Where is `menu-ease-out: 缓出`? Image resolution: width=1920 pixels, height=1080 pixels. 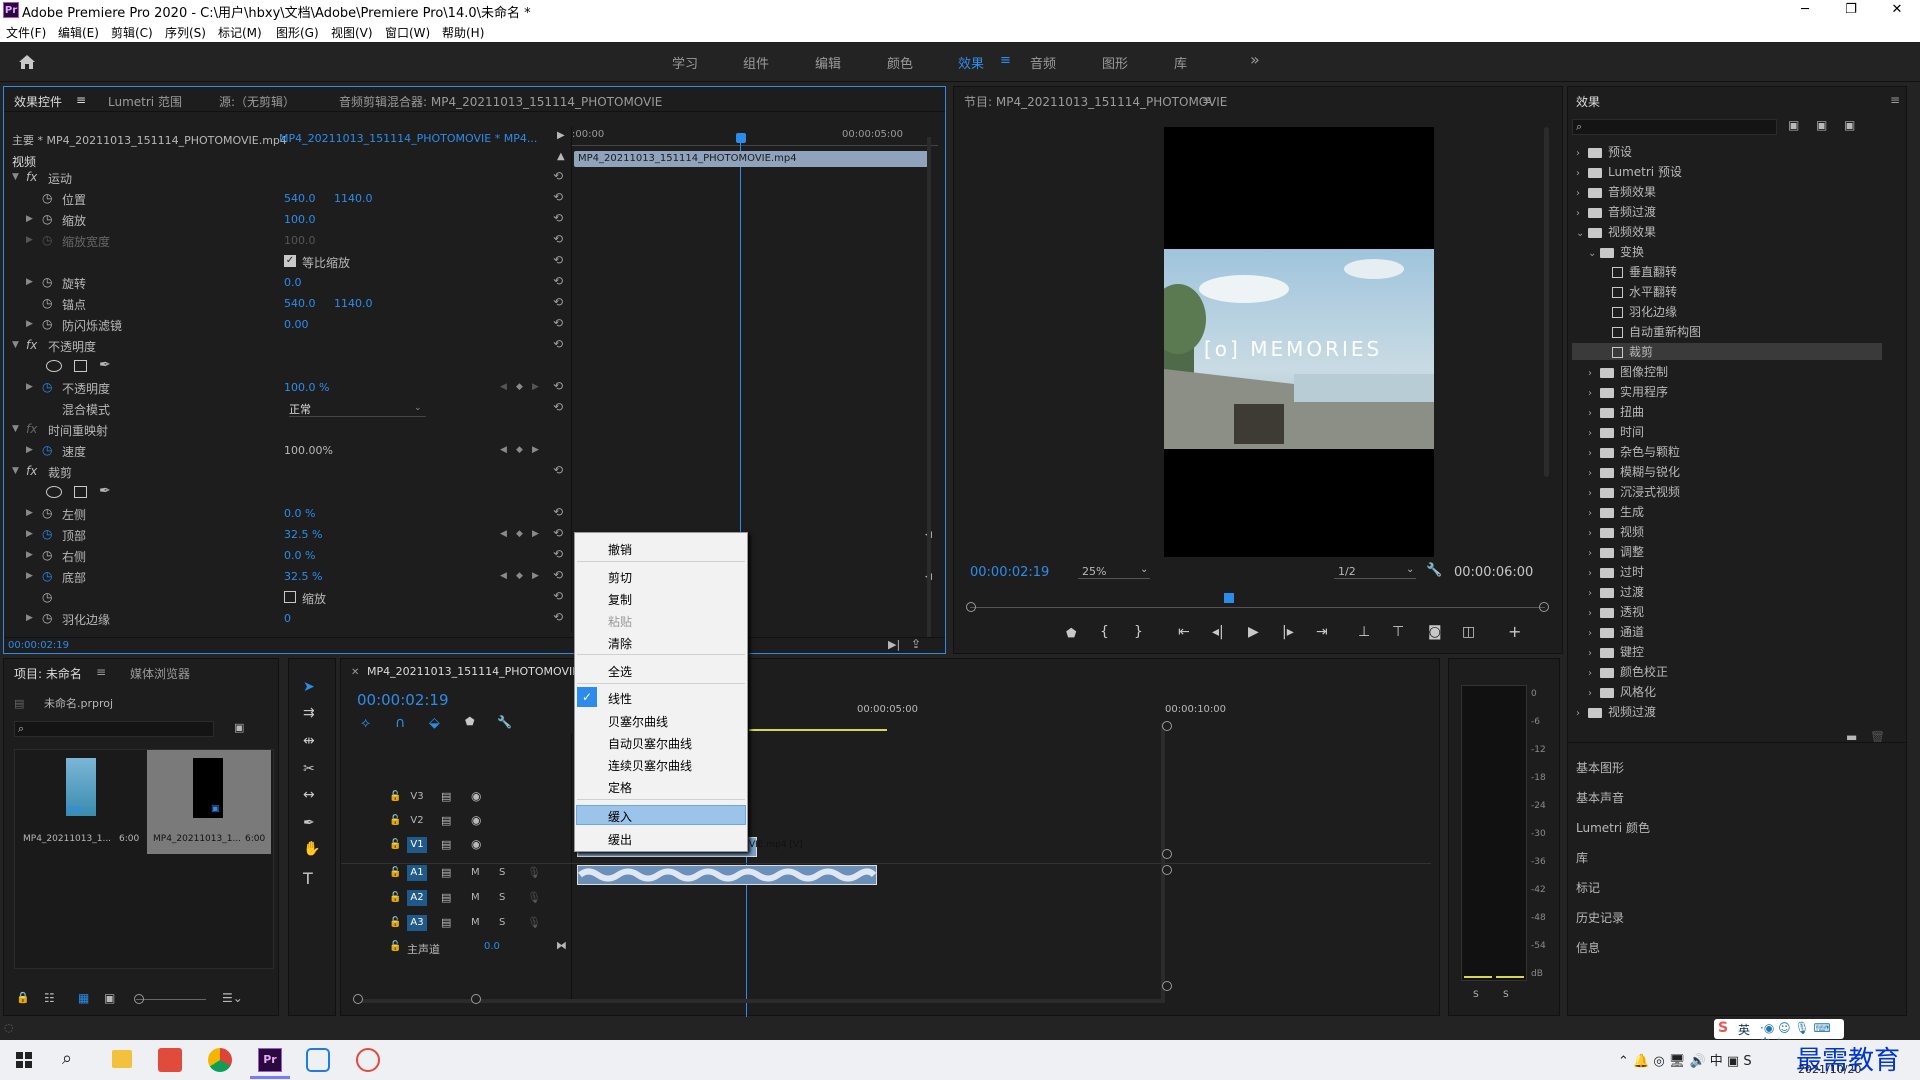 menu-ease-out: 缓出 is located at coordinates (620, 839).